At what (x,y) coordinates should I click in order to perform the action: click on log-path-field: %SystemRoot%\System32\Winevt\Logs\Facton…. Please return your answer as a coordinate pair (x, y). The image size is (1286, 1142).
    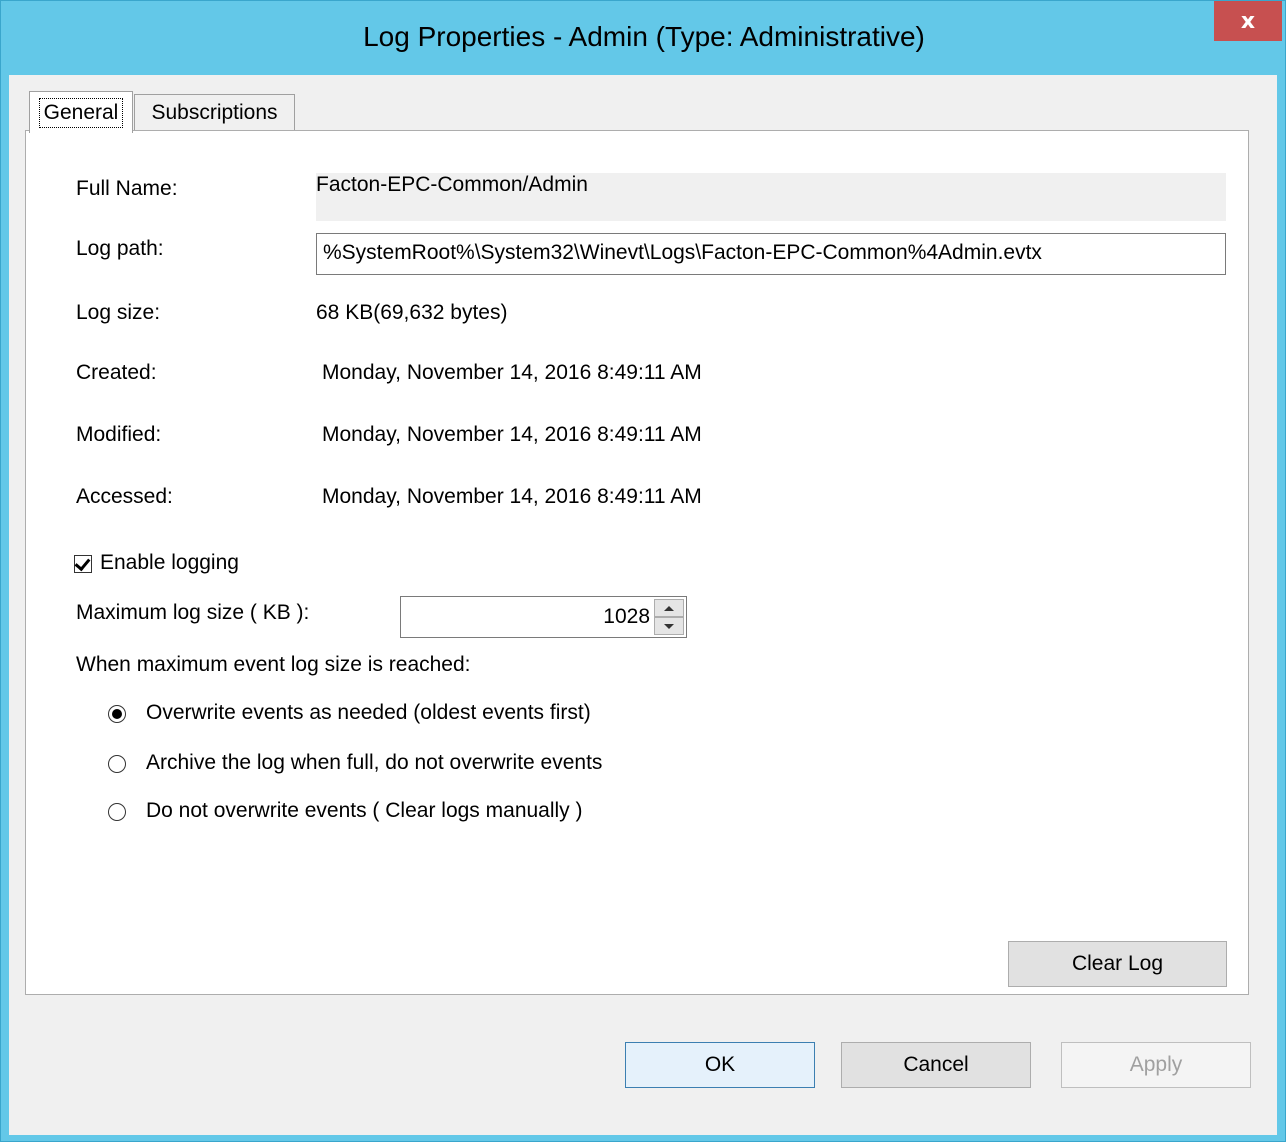
    Looking at the image, I should click on (771, 254).